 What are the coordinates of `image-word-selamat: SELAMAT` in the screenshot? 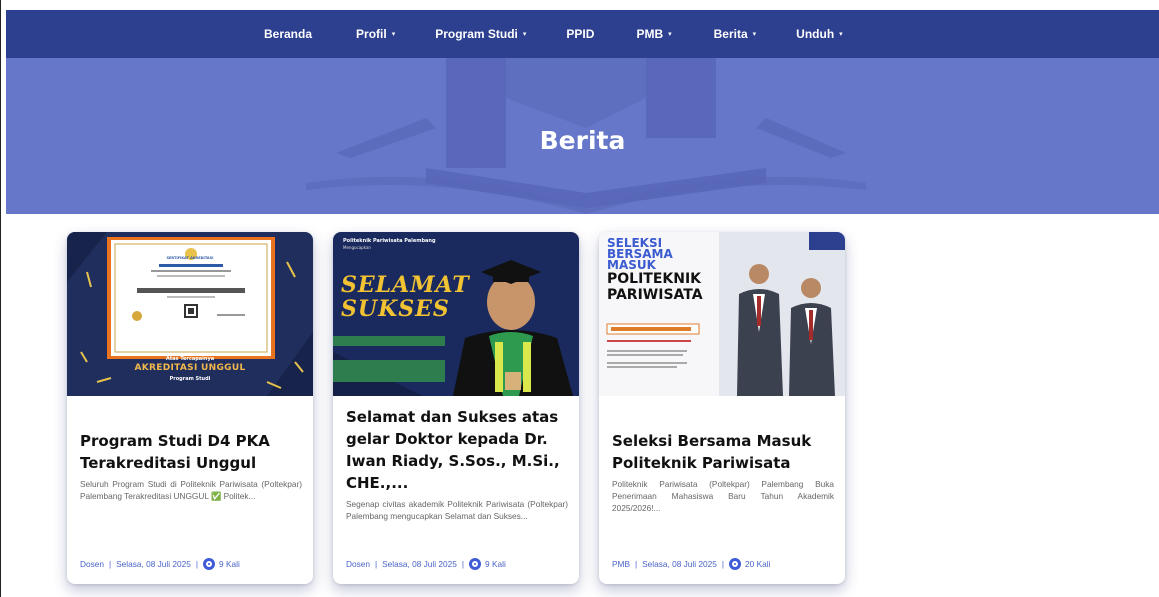 It's located at (405, 285).